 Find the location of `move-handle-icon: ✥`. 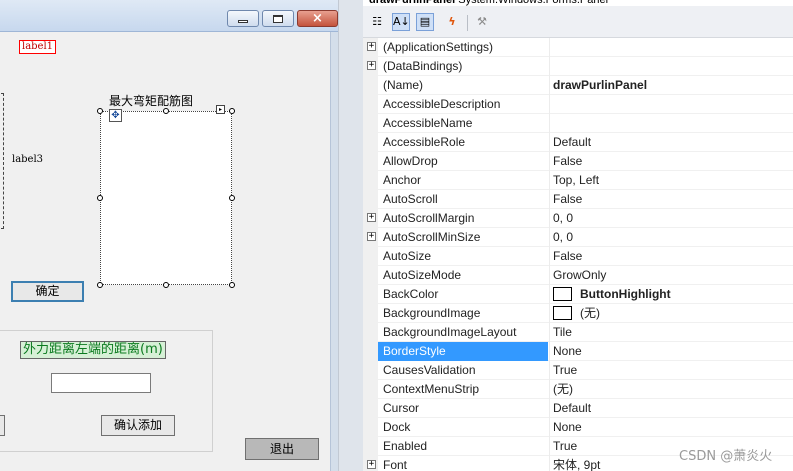

move-handle-icon: ✥ is located at coordinates (115, 115).